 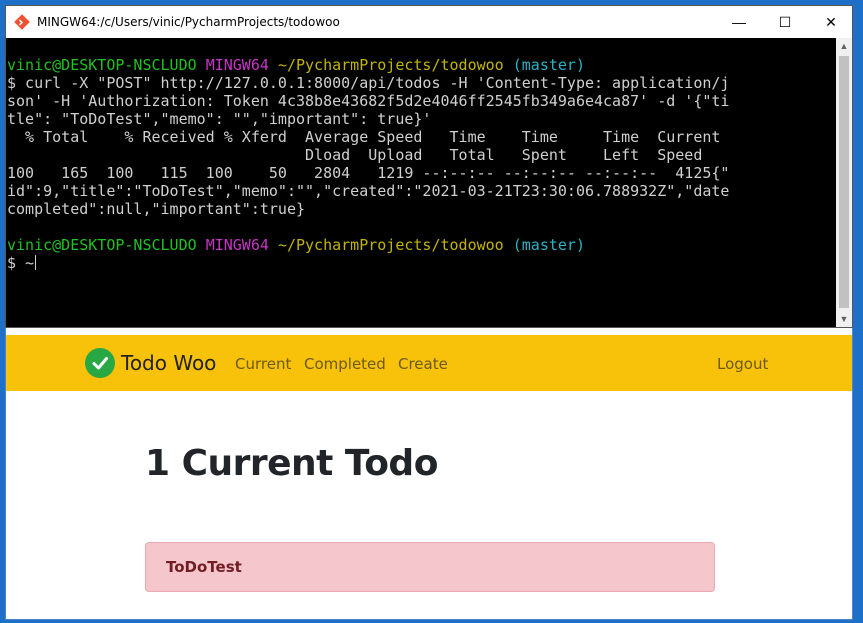 I want to click on brand: Todo Woo, so click(x=150, y=363).